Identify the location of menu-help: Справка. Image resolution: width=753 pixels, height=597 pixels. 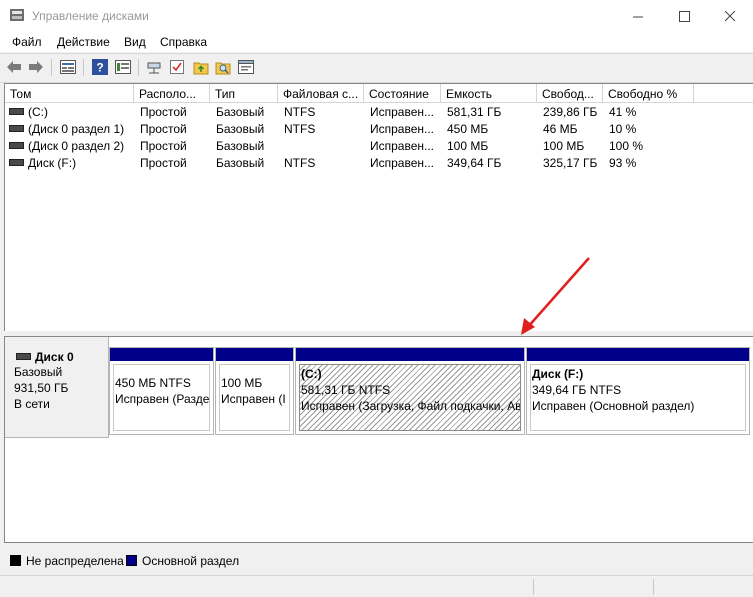
(183, 42).